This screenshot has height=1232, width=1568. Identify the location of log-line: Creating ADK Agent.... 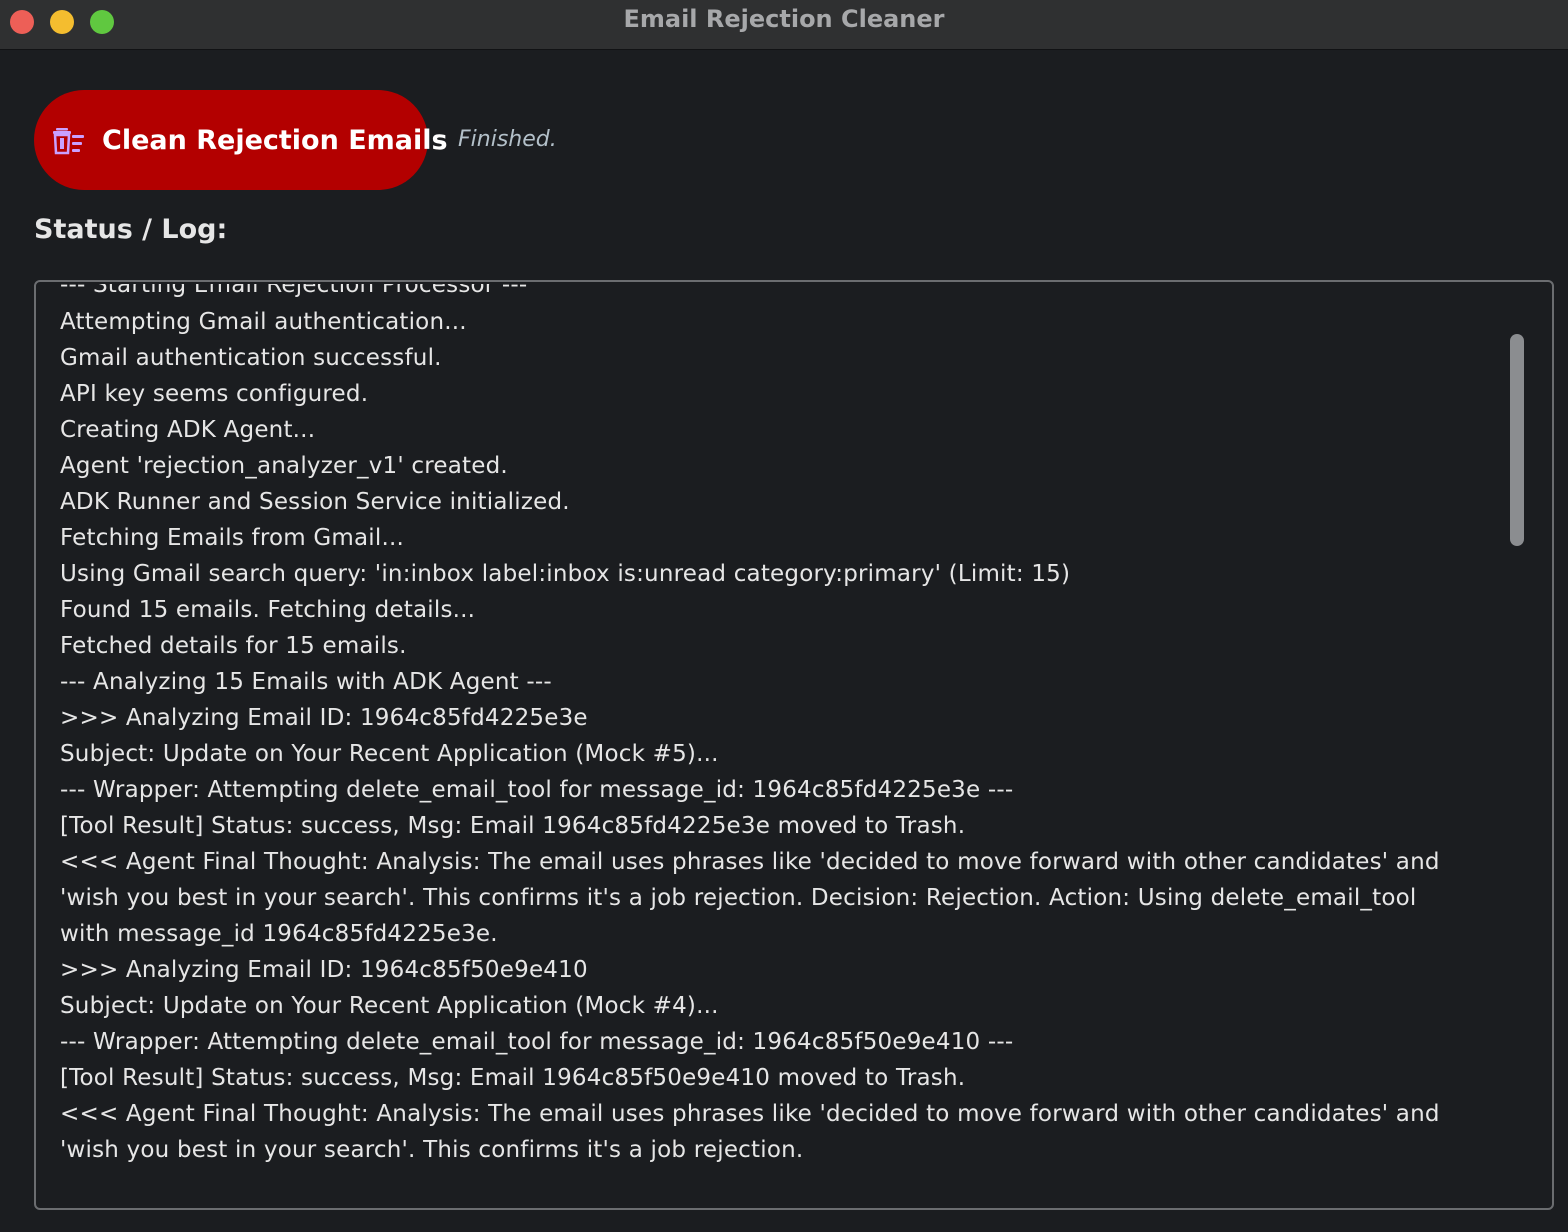
(188, 430).